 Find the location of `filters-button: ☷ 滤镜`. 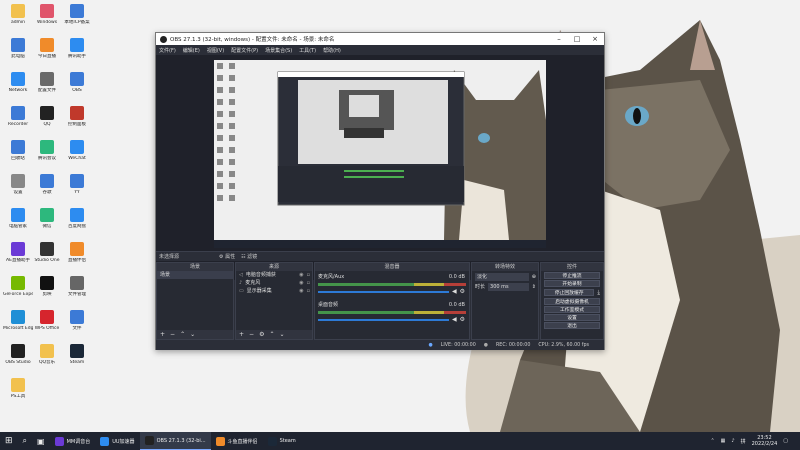

filters-button: ☷ 滤镜 is located at coordinates (249, 256).